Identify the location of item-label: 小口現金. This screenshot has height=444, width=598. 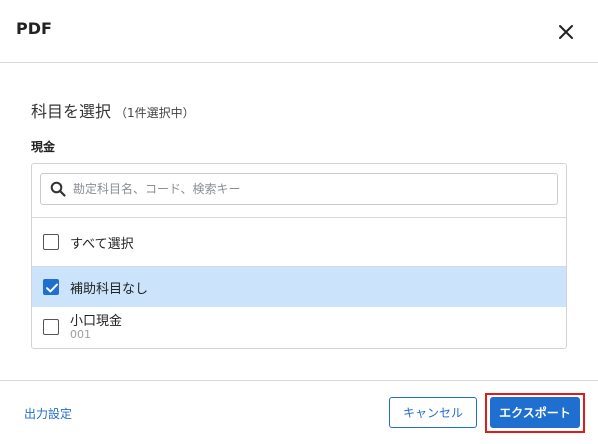
(96, 321).